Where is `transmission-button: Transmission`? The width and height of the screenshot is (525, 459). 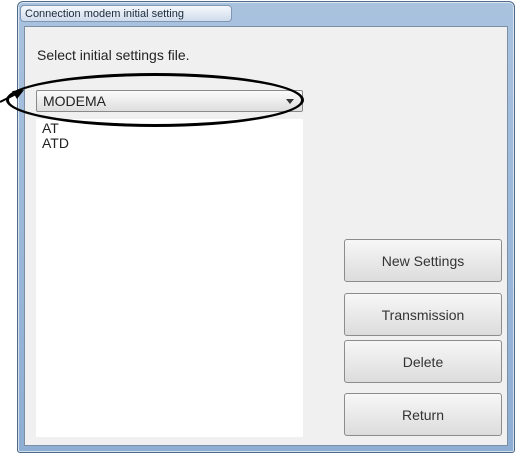
transmission-button: Transmission is located at coordinates (423, 314).